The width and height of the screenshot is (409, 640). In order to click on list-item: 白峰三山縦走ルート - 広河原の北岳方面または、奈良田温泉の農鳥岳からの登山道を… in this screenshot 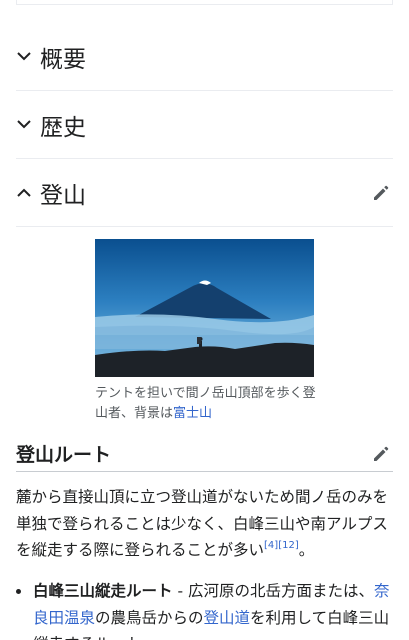, I will do `click(205, 609)`.